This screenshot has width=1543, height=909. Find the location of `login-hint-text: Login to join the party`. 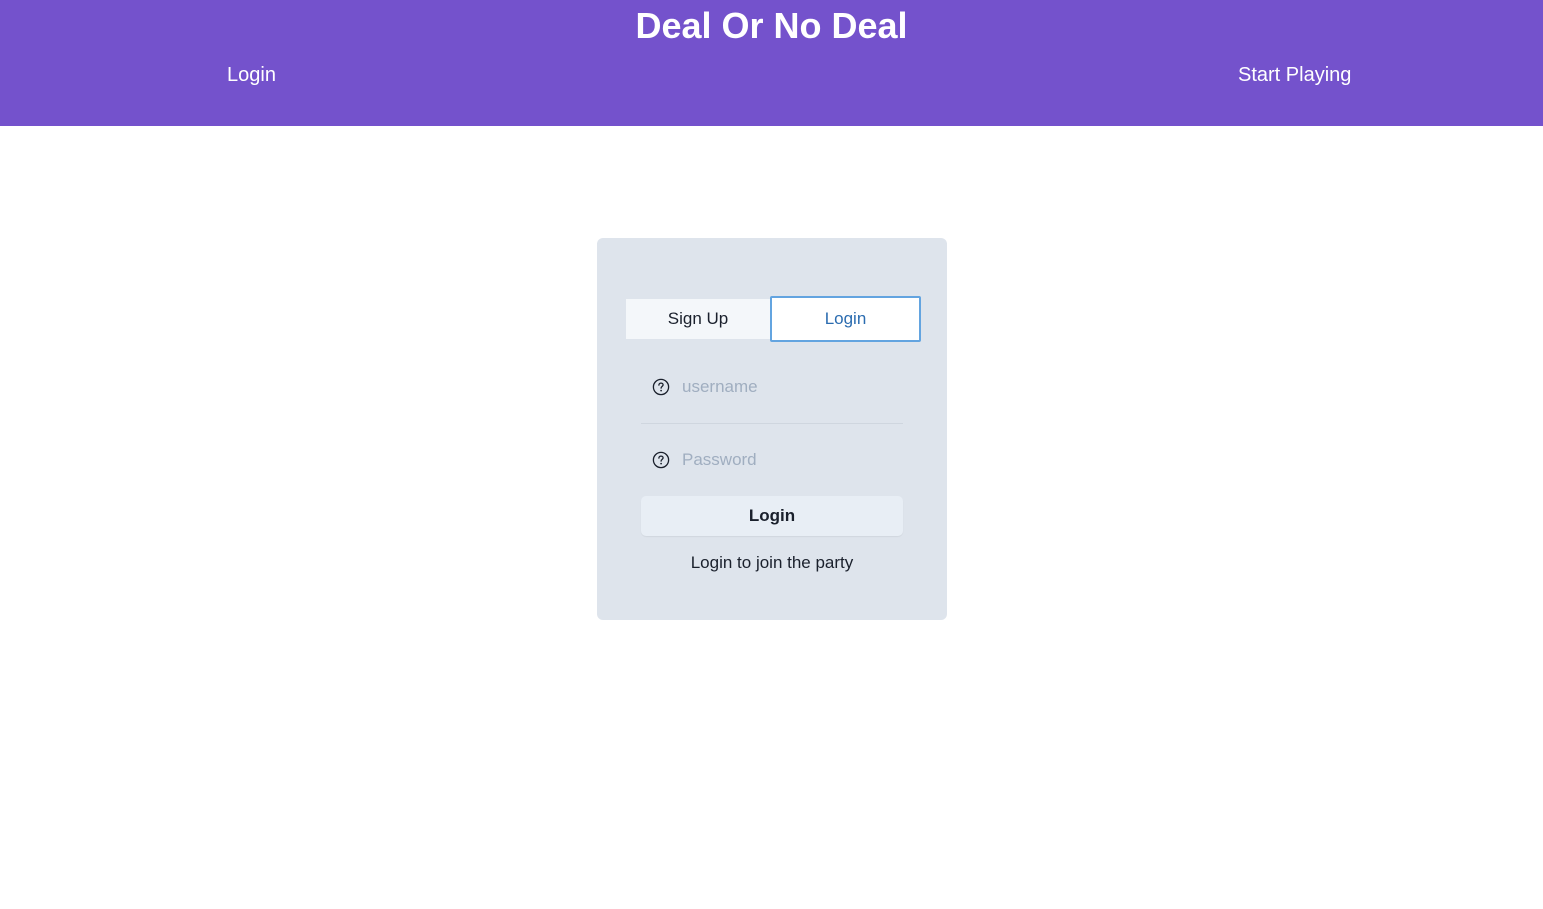

login-hint-text: Login to join the party is located at coordinates (772, 562).